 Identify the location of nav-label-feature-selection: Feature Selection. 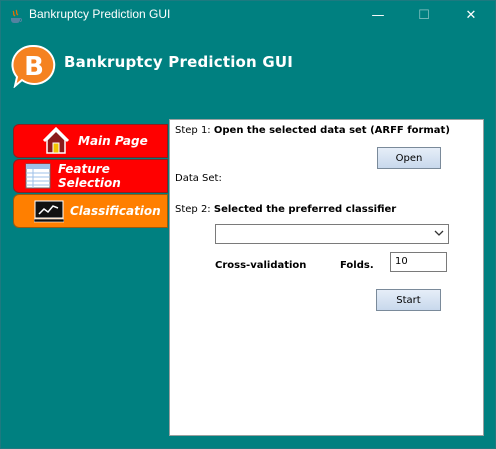
(89, 176).